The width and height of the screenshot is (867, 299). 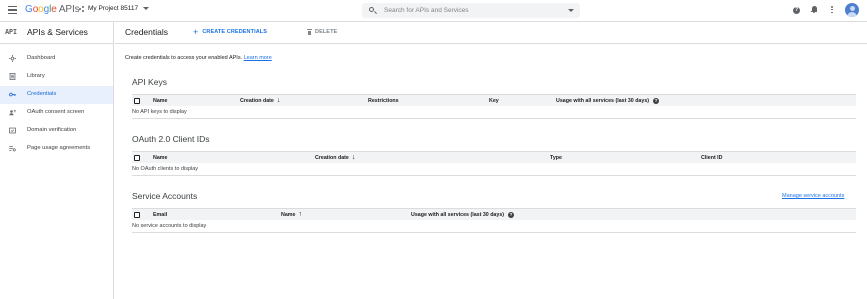 I want to click on sidebar-title: APIs & Services, so click(x=57, y=32).